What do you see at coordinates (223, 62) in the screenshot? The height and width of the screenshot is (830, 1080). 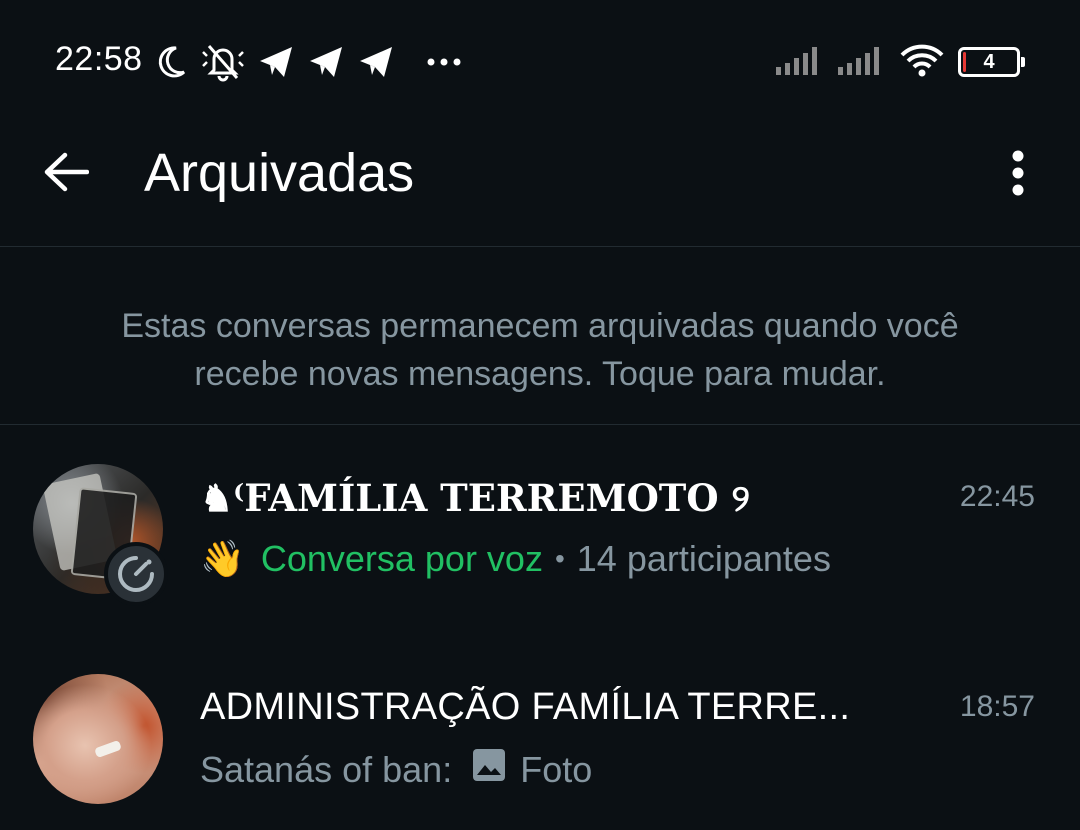 I see `muted-bell-icon` at bounding box center [223, 62].